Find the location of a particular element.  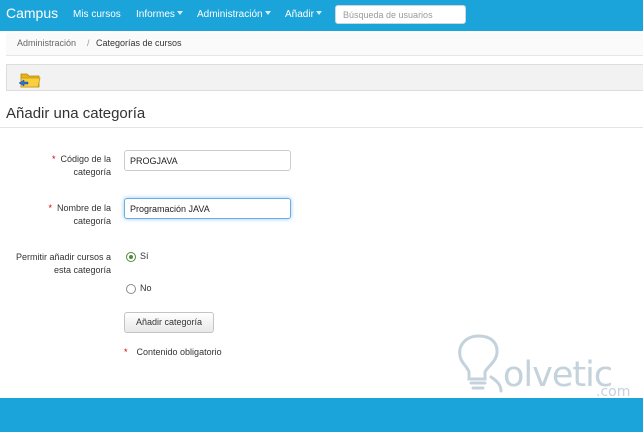

title-divider is located at coordinates (321, 127).